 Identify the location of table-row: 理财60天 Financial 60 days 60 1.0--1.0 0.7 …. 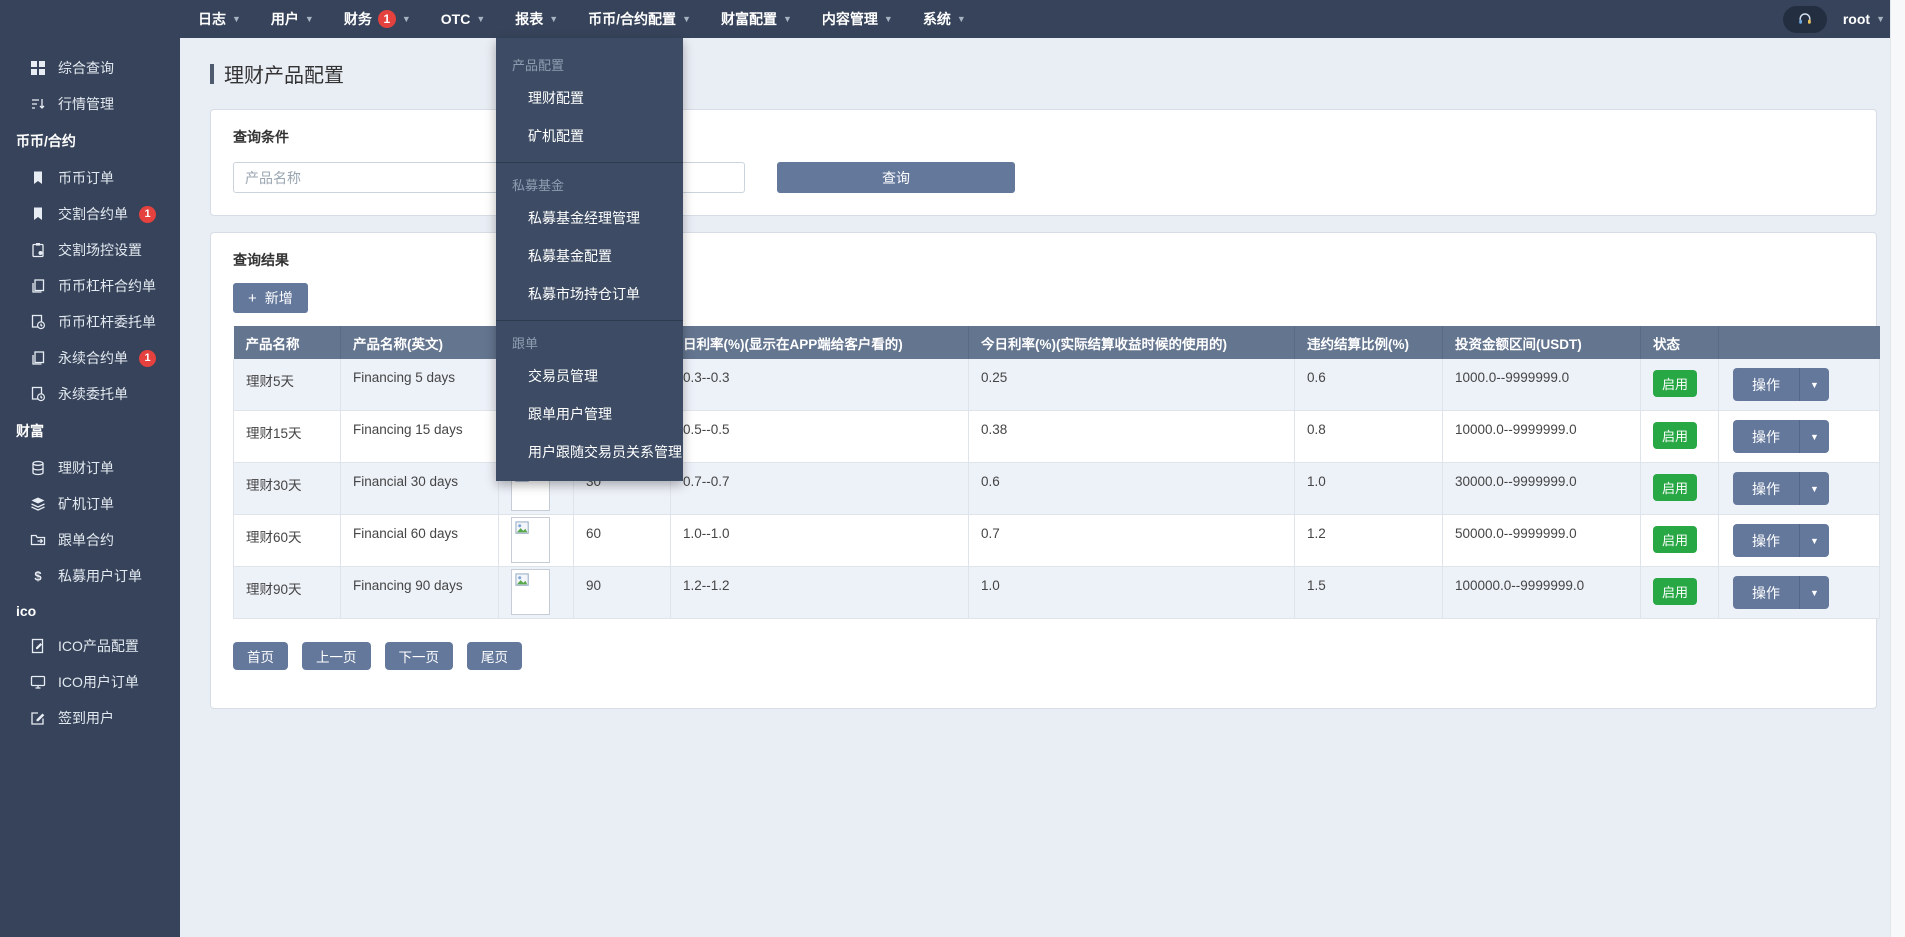
(1056, 540).